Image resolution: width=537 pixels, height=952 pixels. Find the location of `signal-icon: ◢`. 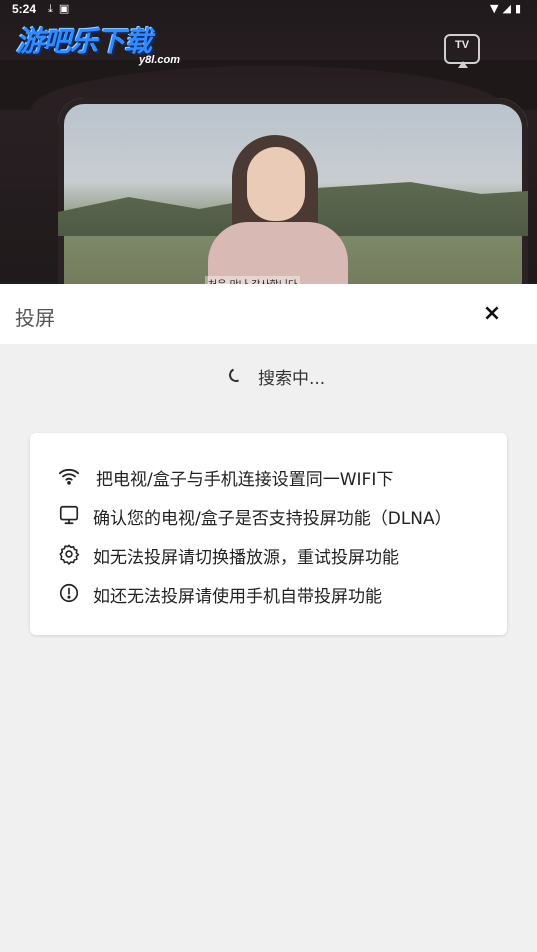

signal-icon: ◢ is located at coordinates (508, 8).